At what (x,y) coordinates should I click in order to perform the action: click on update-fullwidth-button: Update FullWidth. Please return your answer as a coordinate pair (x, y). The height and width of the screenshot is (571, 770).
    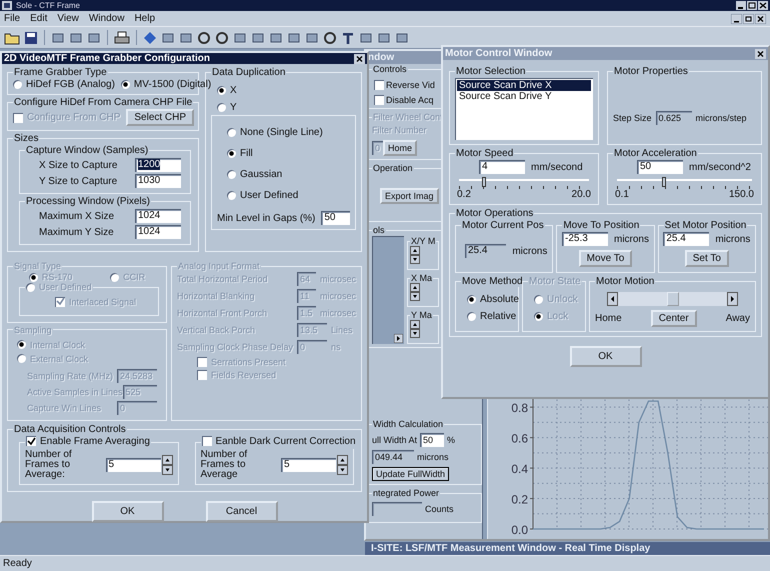
    Looking at the image, I should click on (411, 474).